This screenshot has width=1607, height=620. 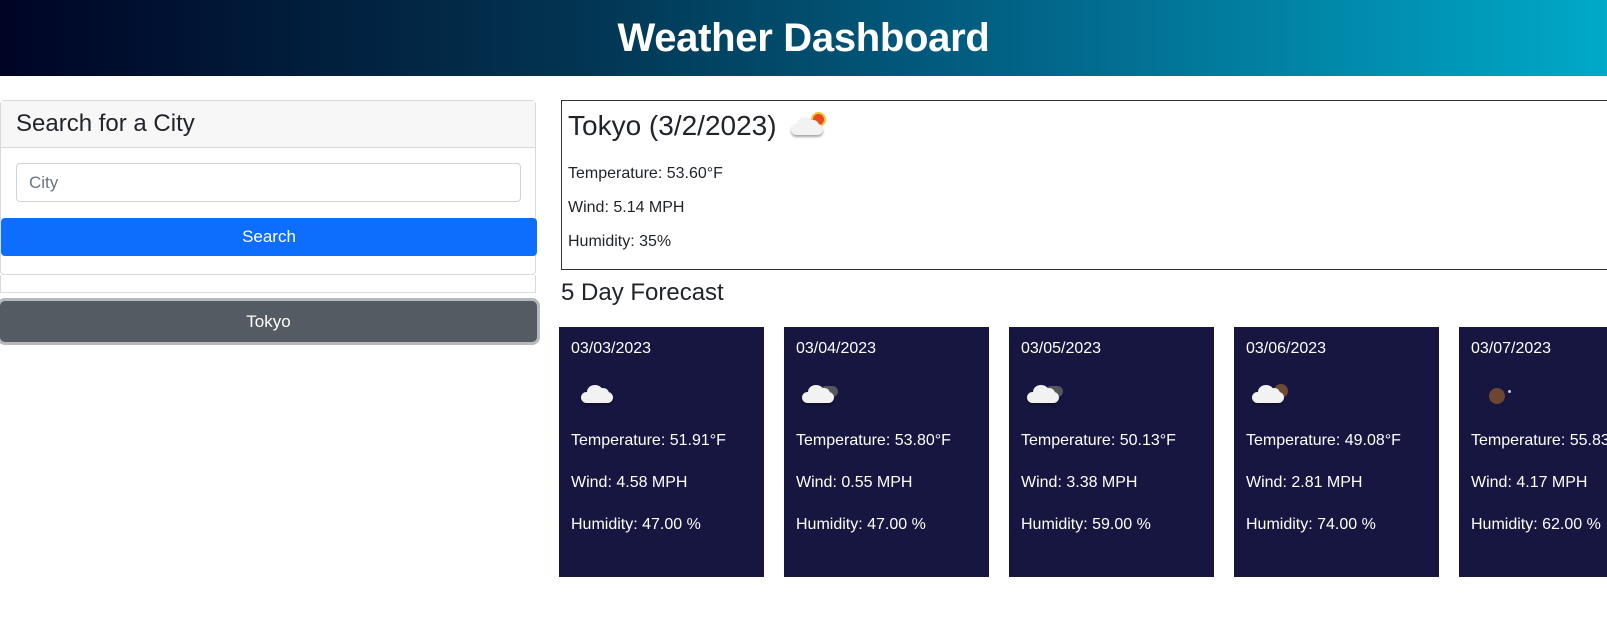 What do you see at coordinates (611, 348) in the screenshot?
I see `forecast-date: 03/03/2023` at bounding box center [611, 348].